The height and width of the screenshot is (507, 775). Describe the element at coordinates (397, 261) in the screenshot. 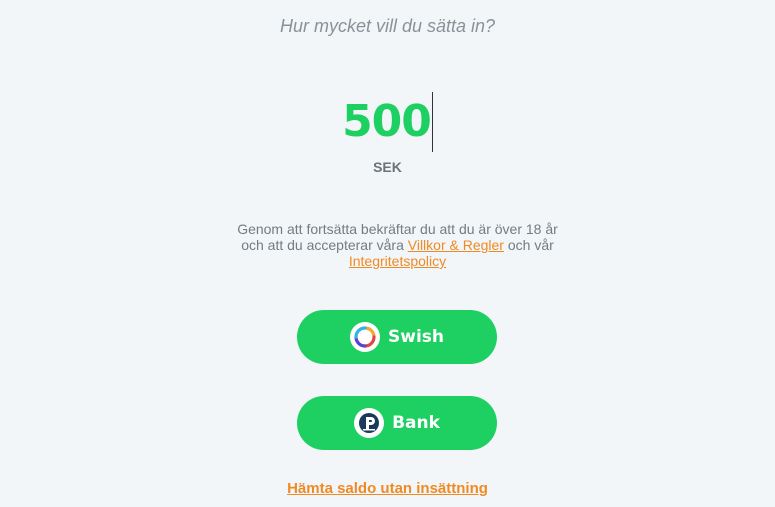

I see `privacy-policy-link: Integritetspolicy` at that location.